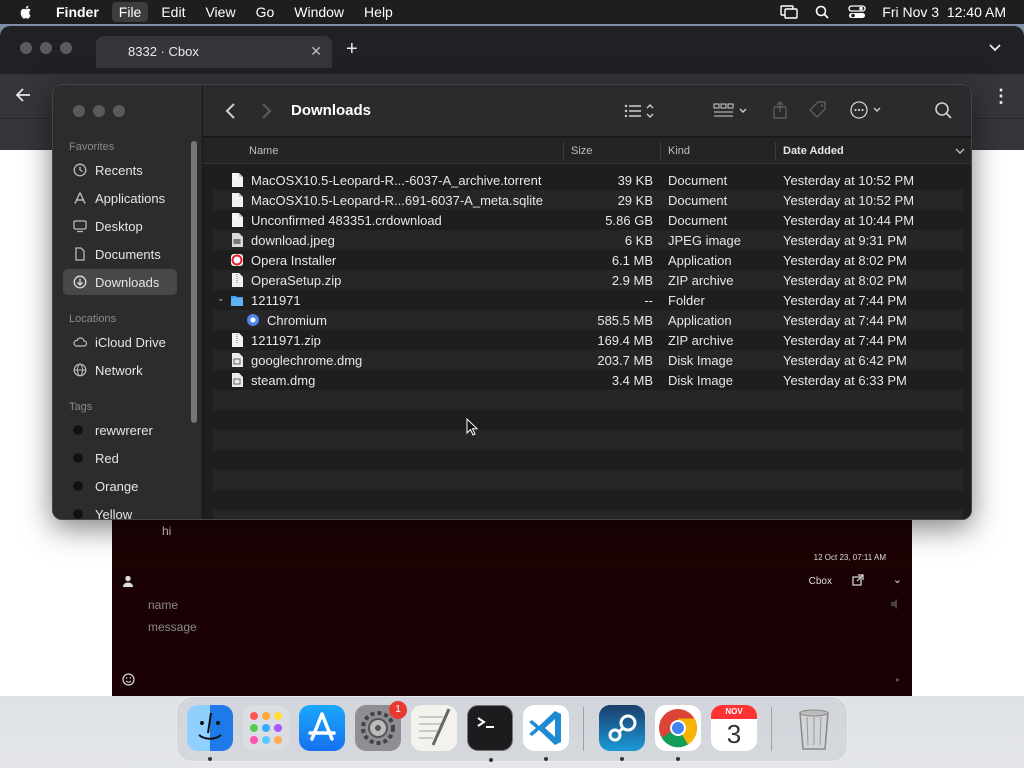 The width and height of the screenshot is (1024, 768). Describe the element at coordinates (99, 111) in the screenshot. I see `finder-minimize-button` at that location.